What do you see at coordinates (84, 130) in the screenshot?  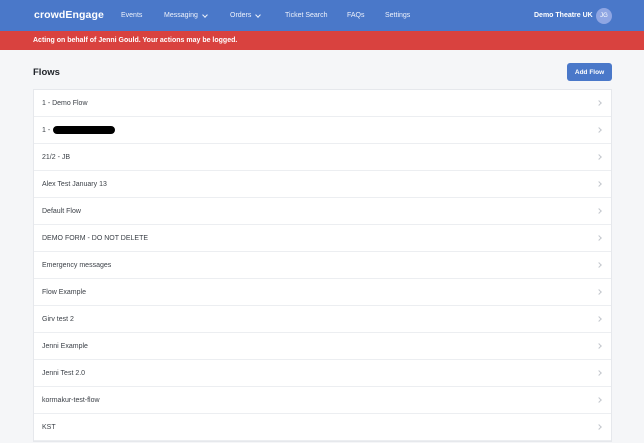 I see `redaction-mark` at bounding box center [84, 130].